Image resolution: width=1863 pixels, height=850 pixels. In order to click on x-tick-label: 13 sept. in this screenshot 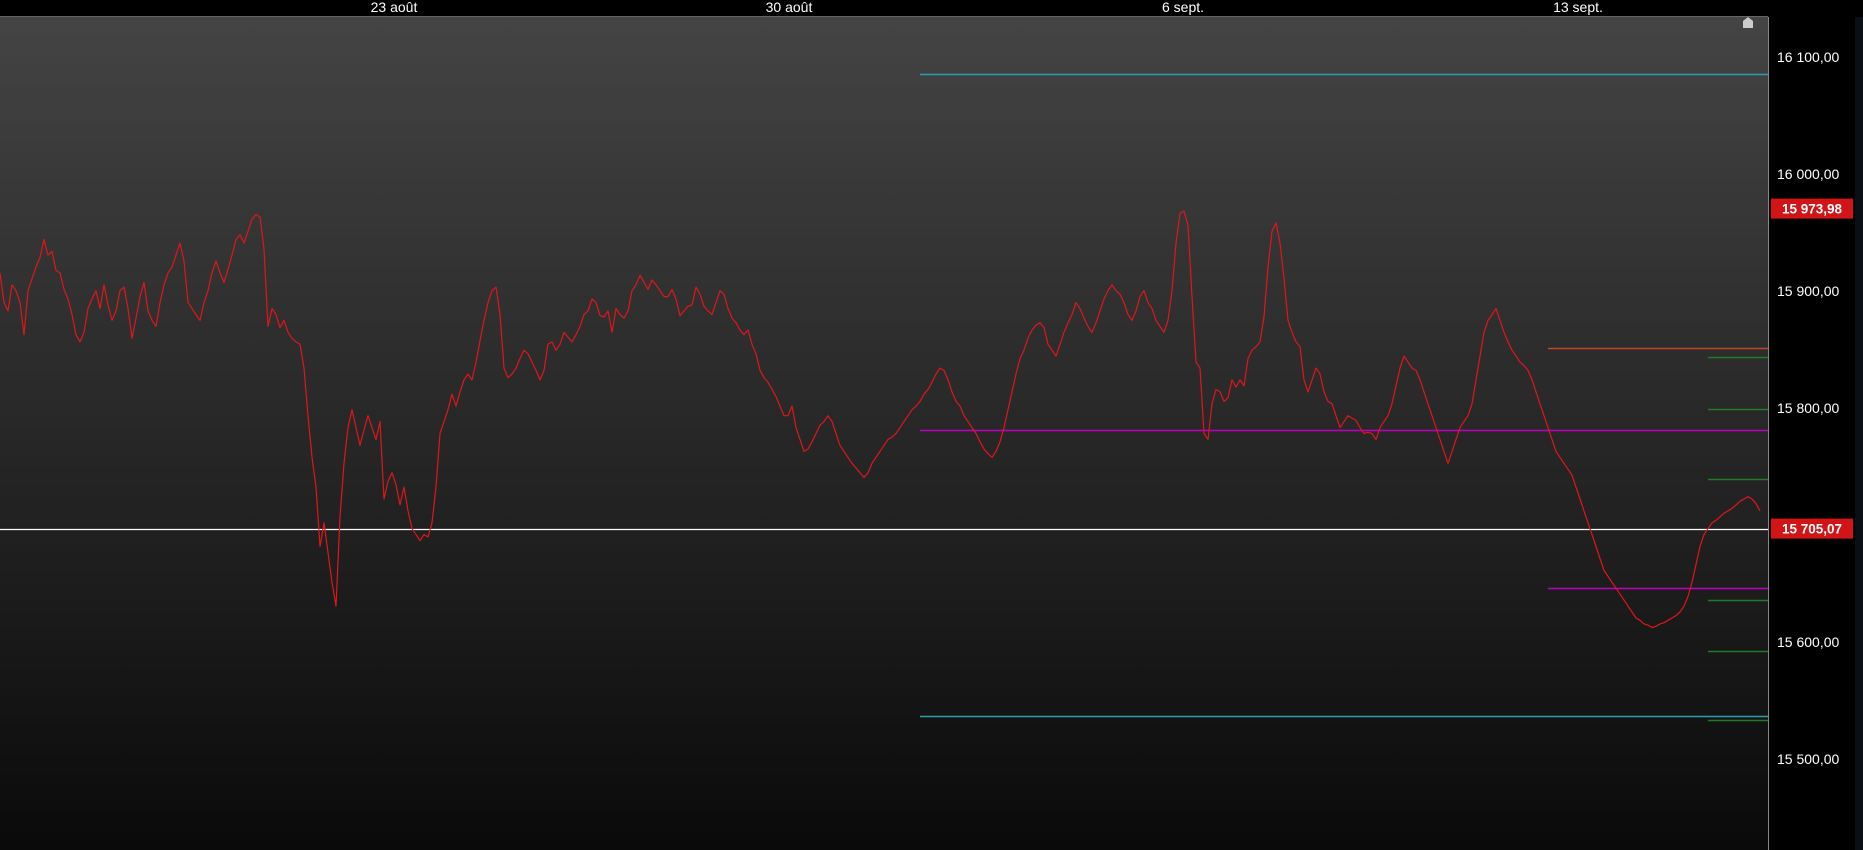, I will do `click(1578, 7)`.